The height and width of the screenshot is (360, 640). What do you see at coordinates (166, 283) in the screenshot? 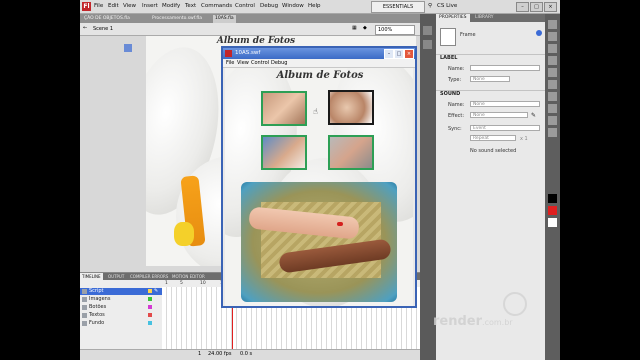
I see `frame-number: 1` at bounding box center [166, 283].